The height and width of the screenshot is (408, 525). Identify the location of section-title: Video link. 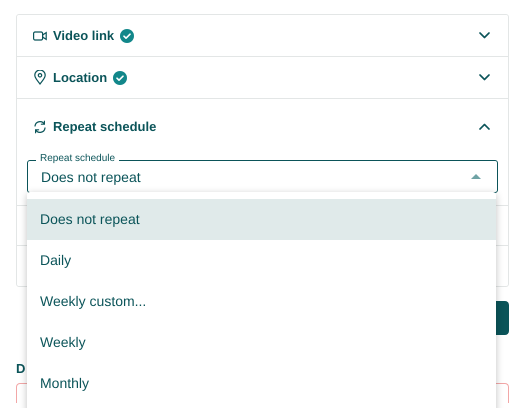
(83, 35).